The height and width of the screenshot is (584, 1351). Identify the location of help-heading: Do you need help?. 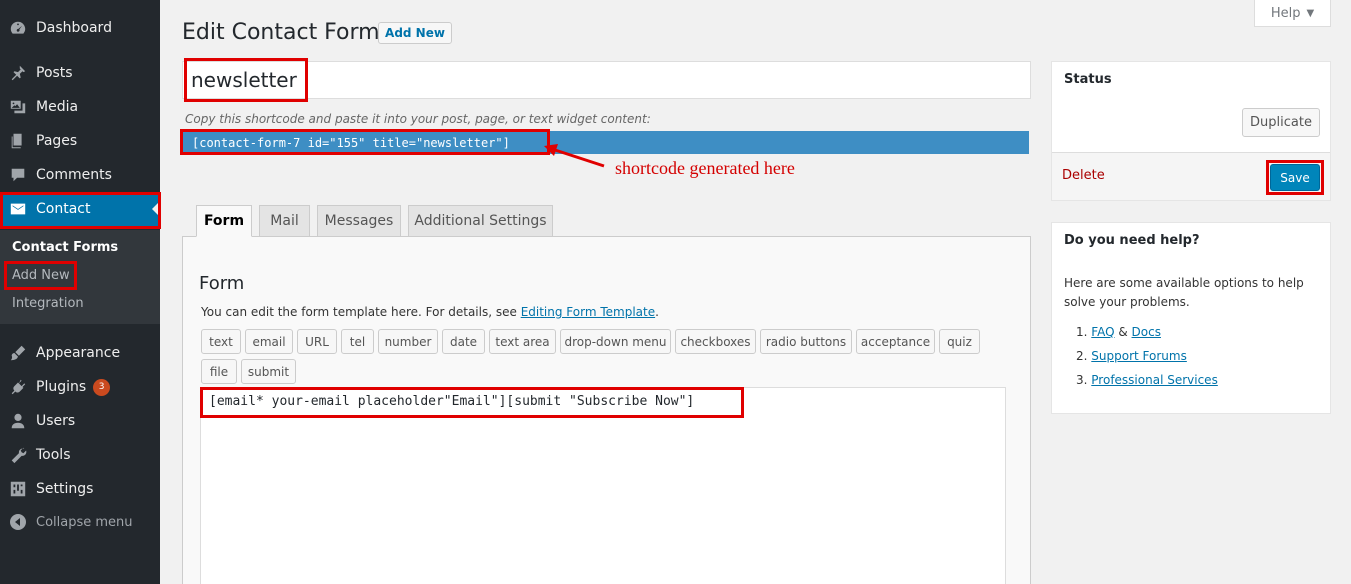
(1132, 240).